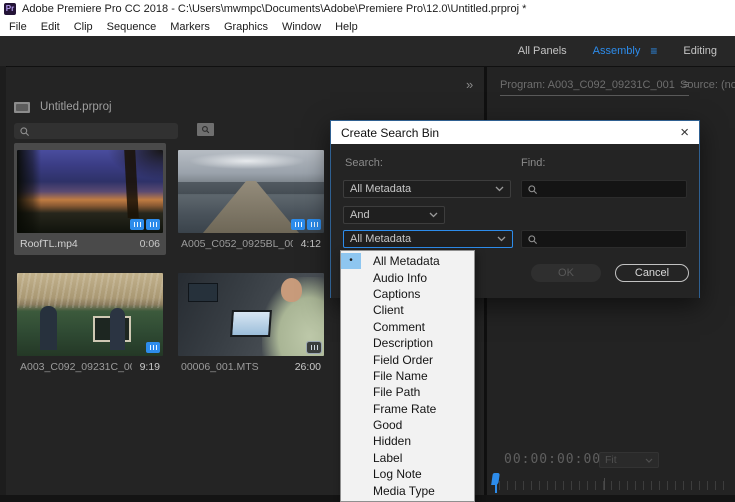 This screenshot has height=502, width=735. What do you see at coordinates (407, 490) in the screenshot?
I see `dropdown-option: Media Type` at bounding box center [407, 490].